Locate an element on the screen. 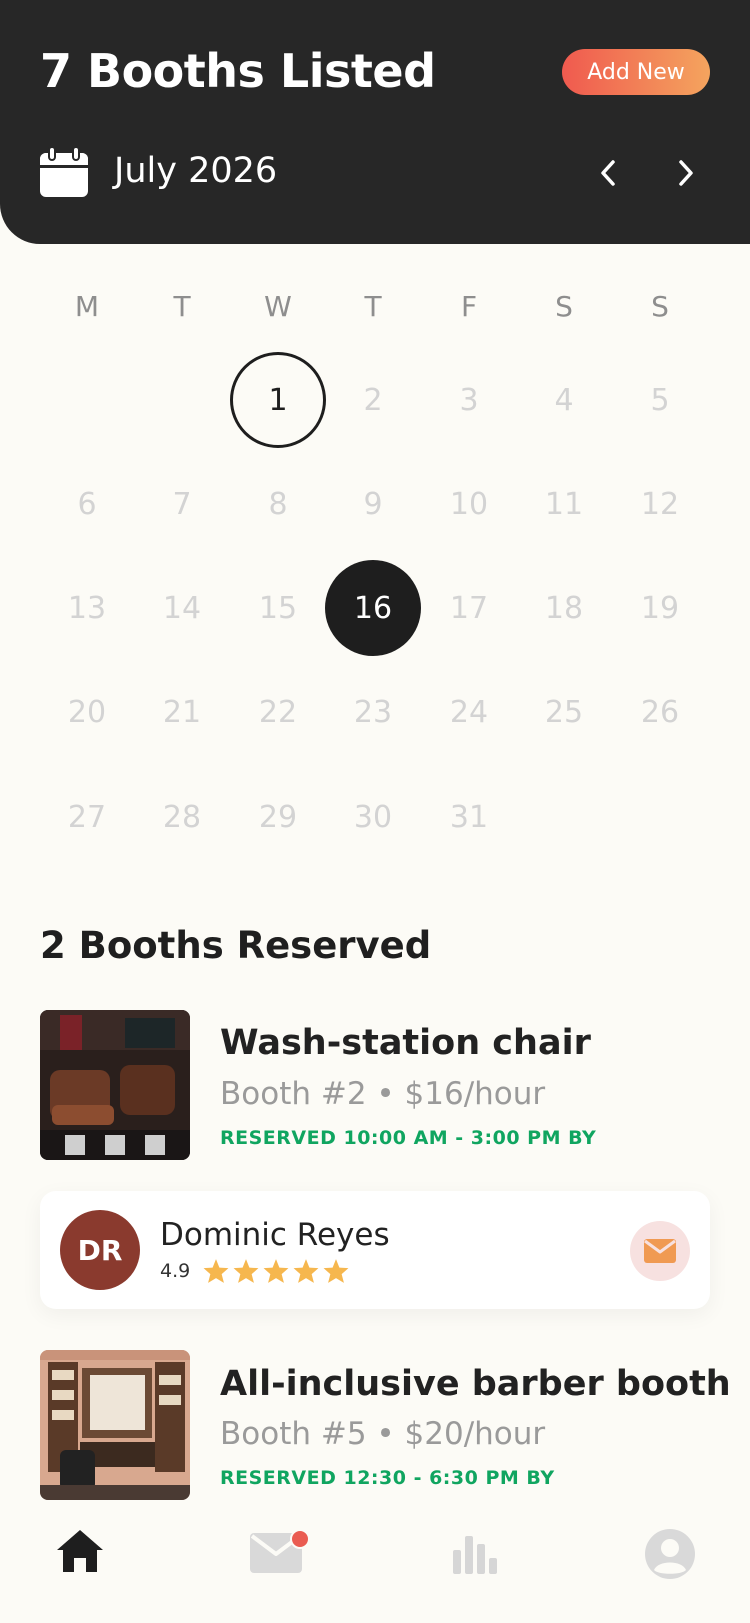 The height and width of the screenshot is (1623, 750). calendar-day: 16 is located at coordinates (373, 608).